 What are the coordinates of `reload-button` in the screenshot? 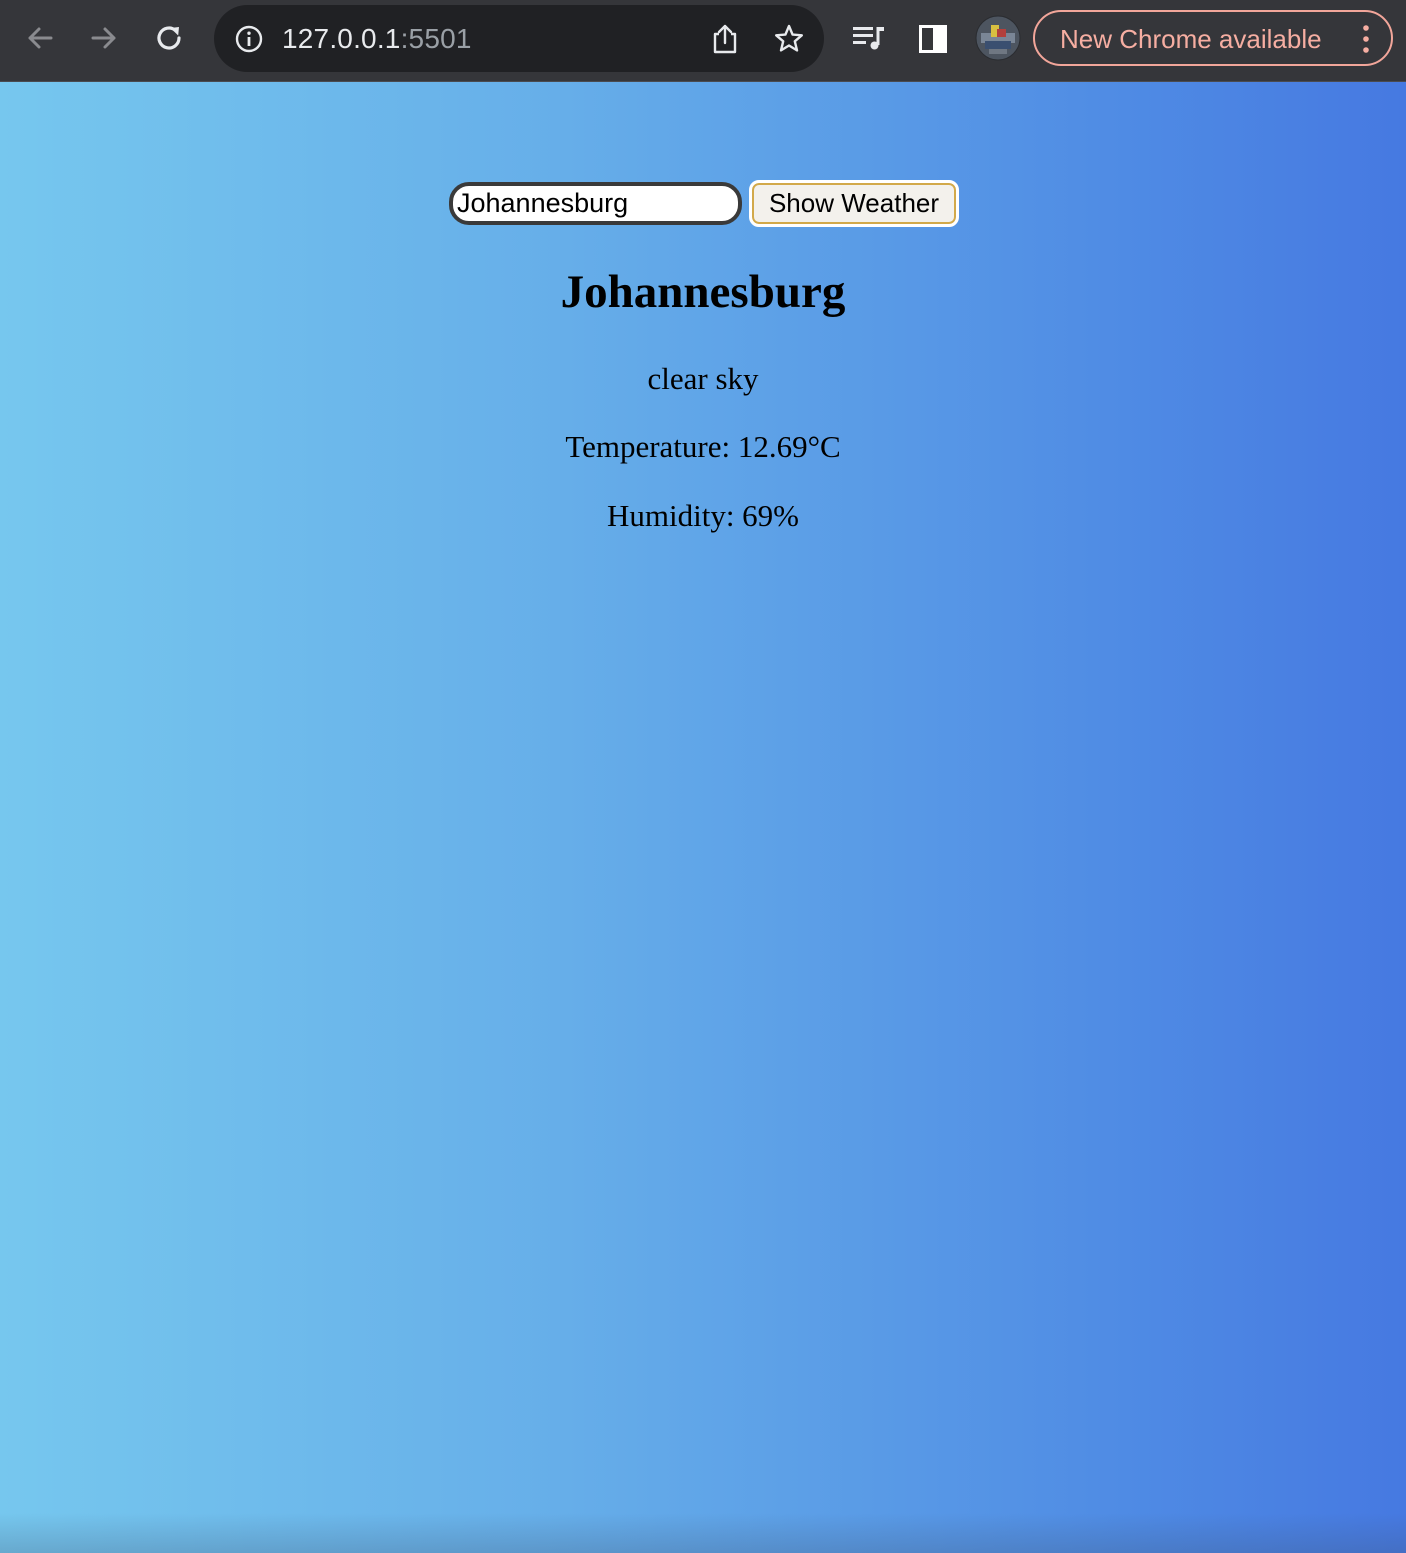 It's located at (169, 38).